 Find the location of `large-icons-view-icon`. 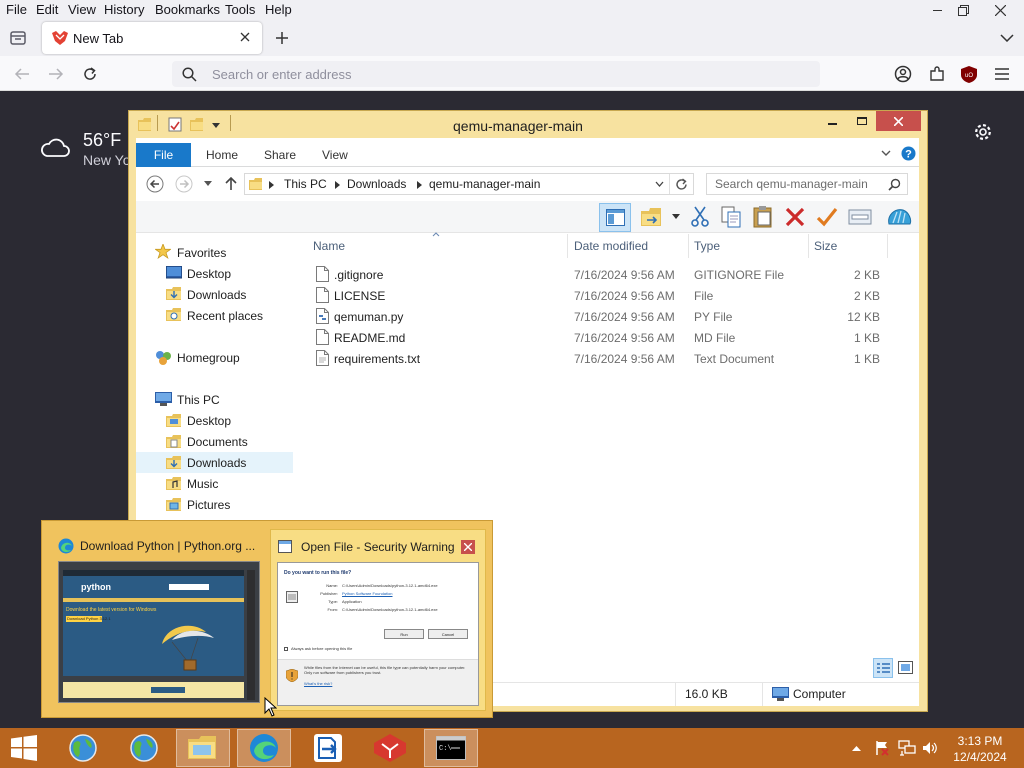

large-icons-view-icon is located at coordinates (905, 667).